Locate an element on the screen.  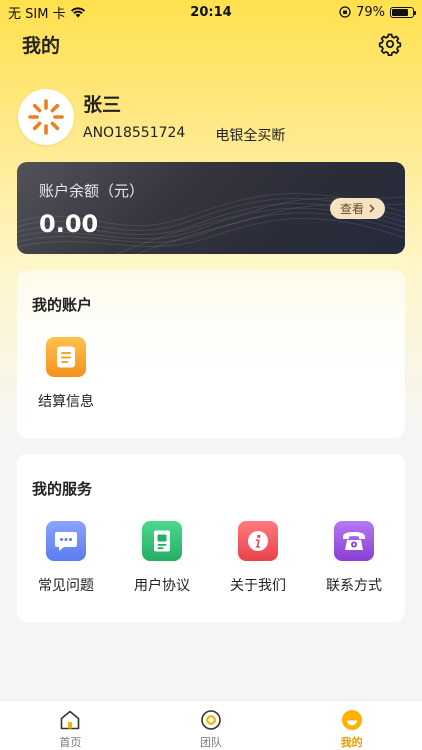
battery-percent: 79% is located at coordinates (370, 12).